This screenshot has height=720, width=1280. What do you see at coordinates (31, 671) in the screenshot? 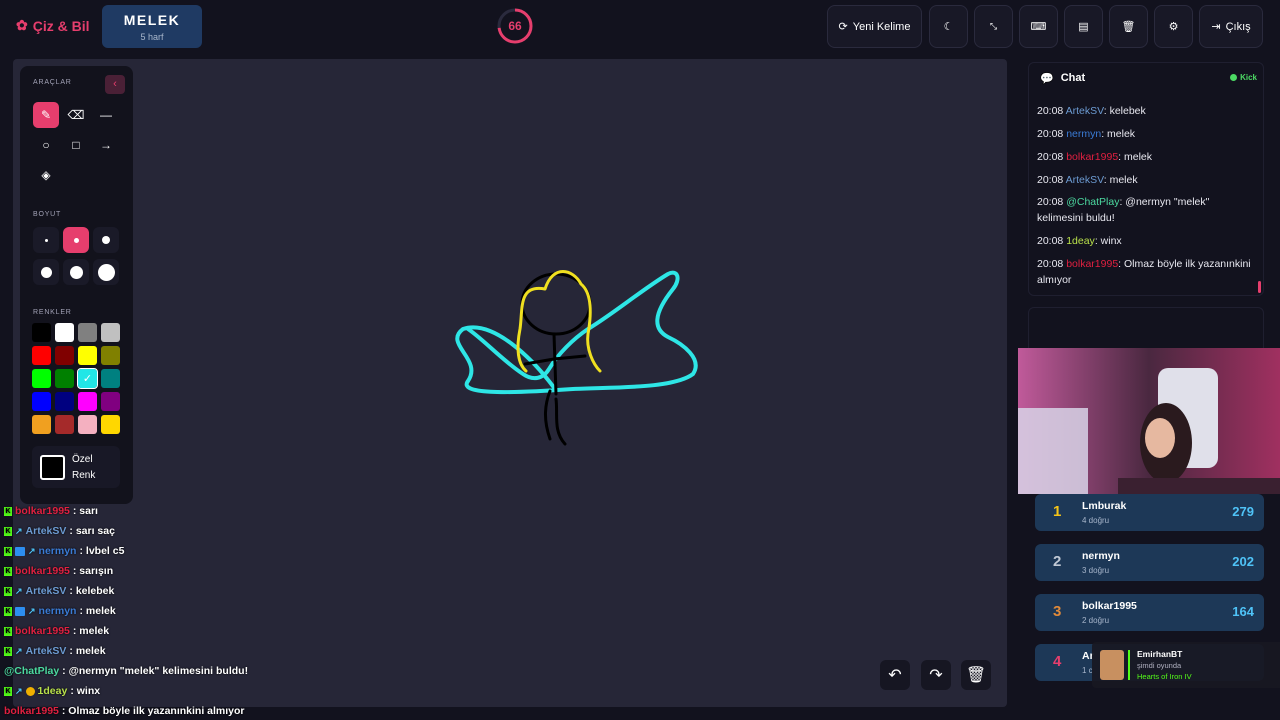
I see `overlay-chat-user: @ChatPlay` at bounding box center [31, 671].